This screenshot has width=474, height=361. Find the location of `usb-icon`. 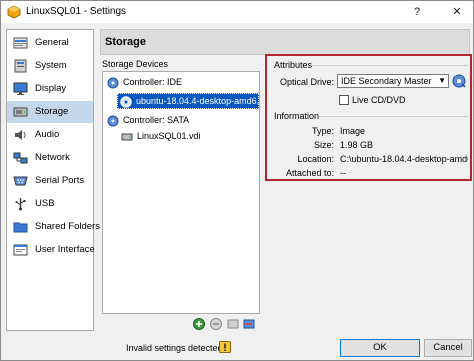

usb-icon is located at coordinates (20, 204).